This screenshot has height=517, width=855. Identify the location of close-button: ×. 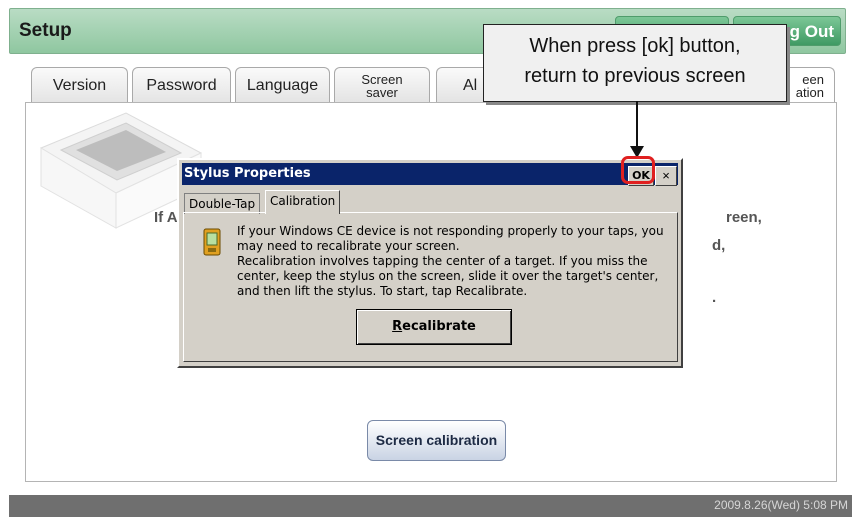
(666, 176).